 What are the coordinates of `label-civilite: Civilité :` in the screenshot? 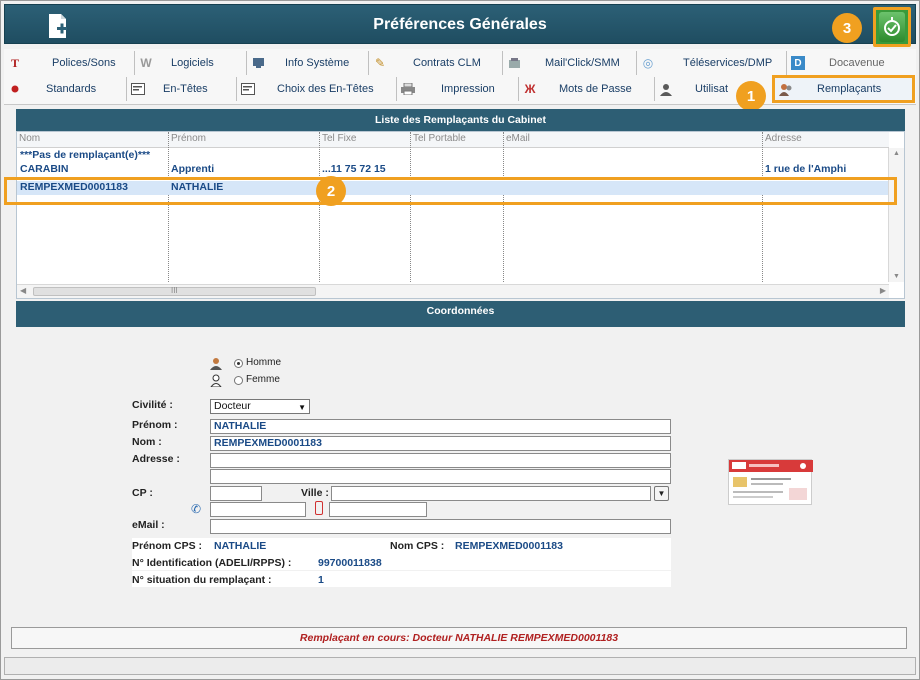 It's located at (152, 405).